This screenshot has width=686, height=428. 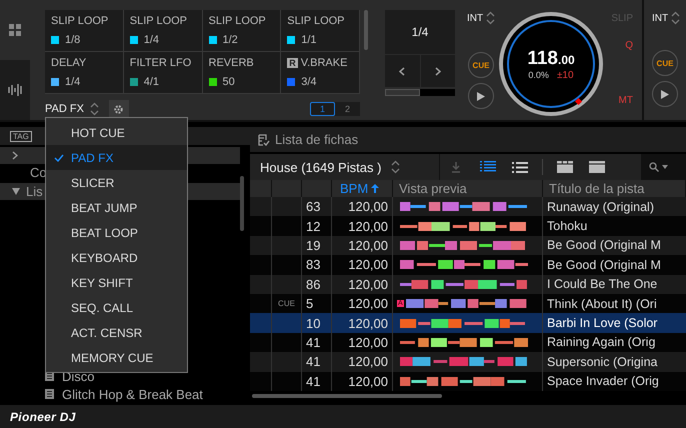 I want to click on chevron-left-icon, so click(x=402, y=71).